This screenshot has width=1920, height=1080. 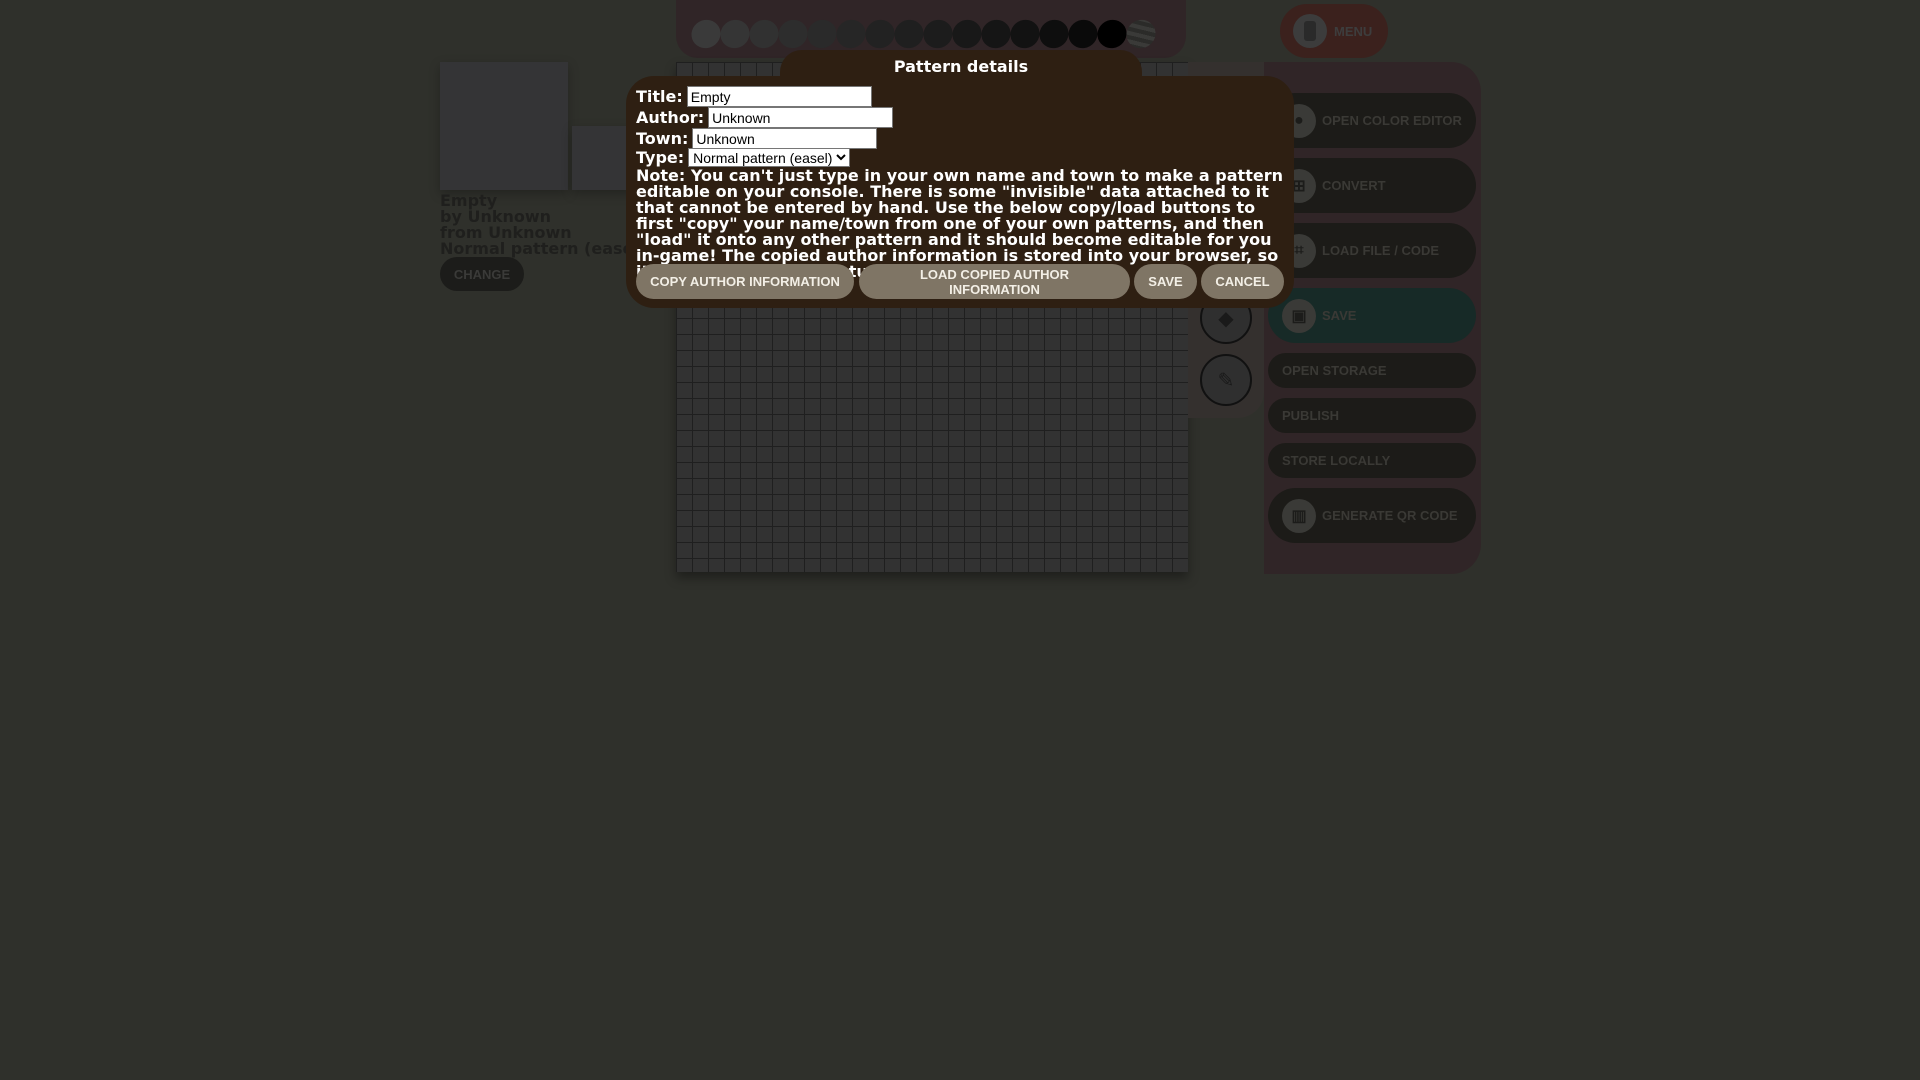 I want to click on publish-label: PUBLISH, so click(x=1311, y=415).